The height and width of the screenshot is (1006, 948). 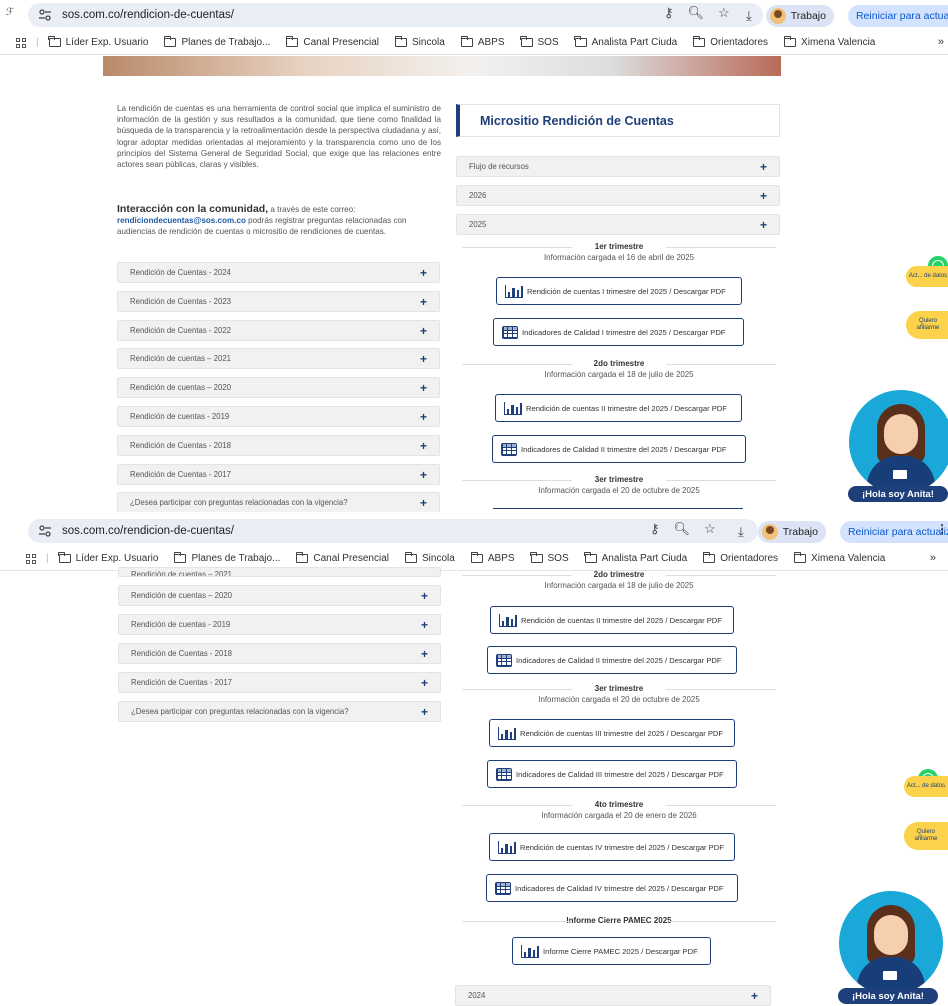 What do you see at coordinates (618, 120) in the screenshot?
I see `microsite-title: Micrositio Rendición de Cuentas` at bounding box center [618, 120].